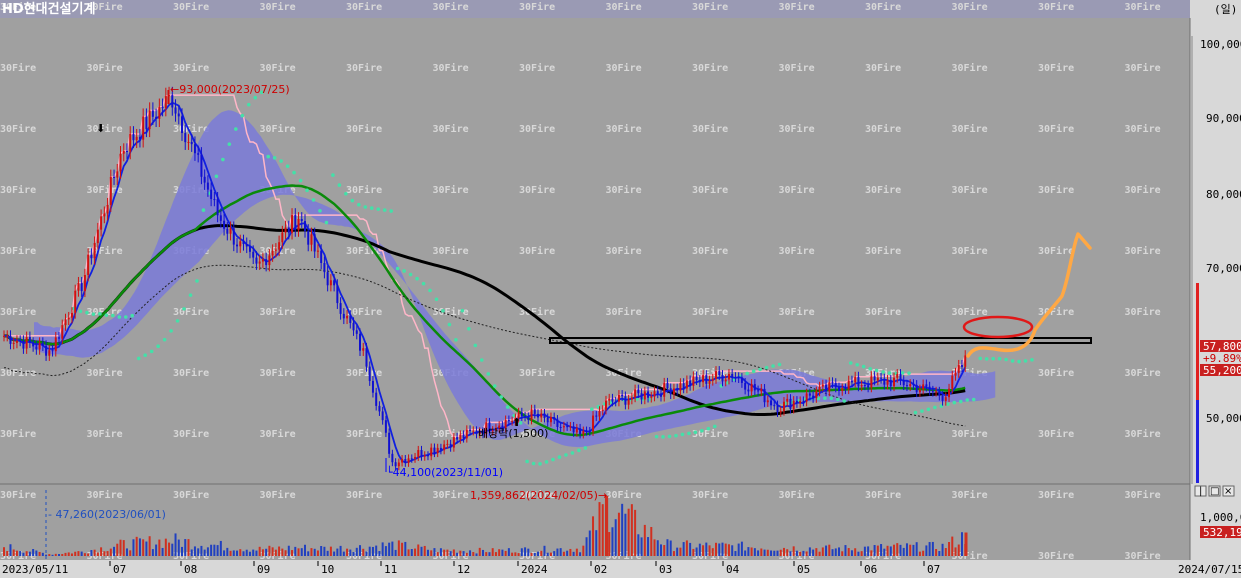 This screenshot has width=1241, height=578. What do you see at coordinates (444, 472) in the screenshot?
I see `low-annotation: └44,100(2023/11/01)` at bounding box center [444, 472].